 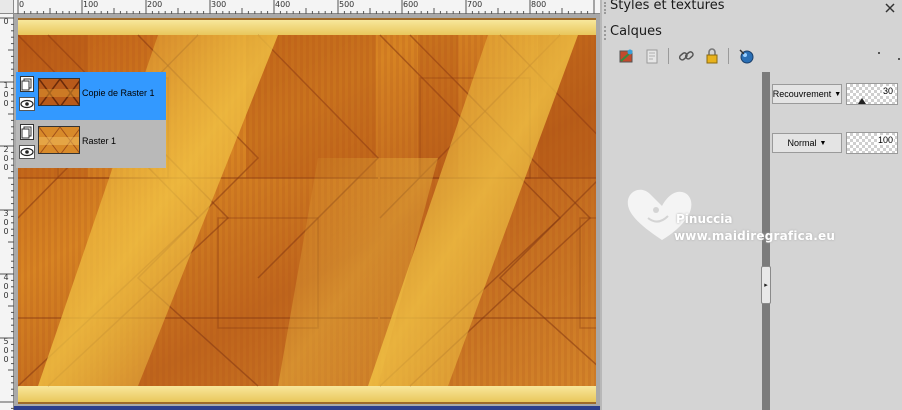 I want to click on layer-row-raster-1: Raster 1, so click(x=91, y=144).